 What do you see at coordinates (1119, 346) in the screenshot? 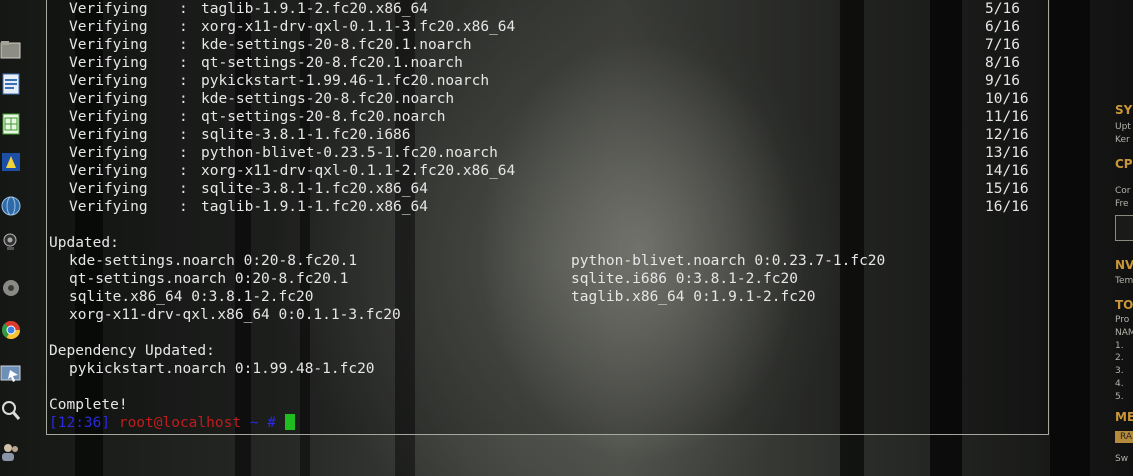
I see `conky-label: 1.` at bounding box center [1119, 346].